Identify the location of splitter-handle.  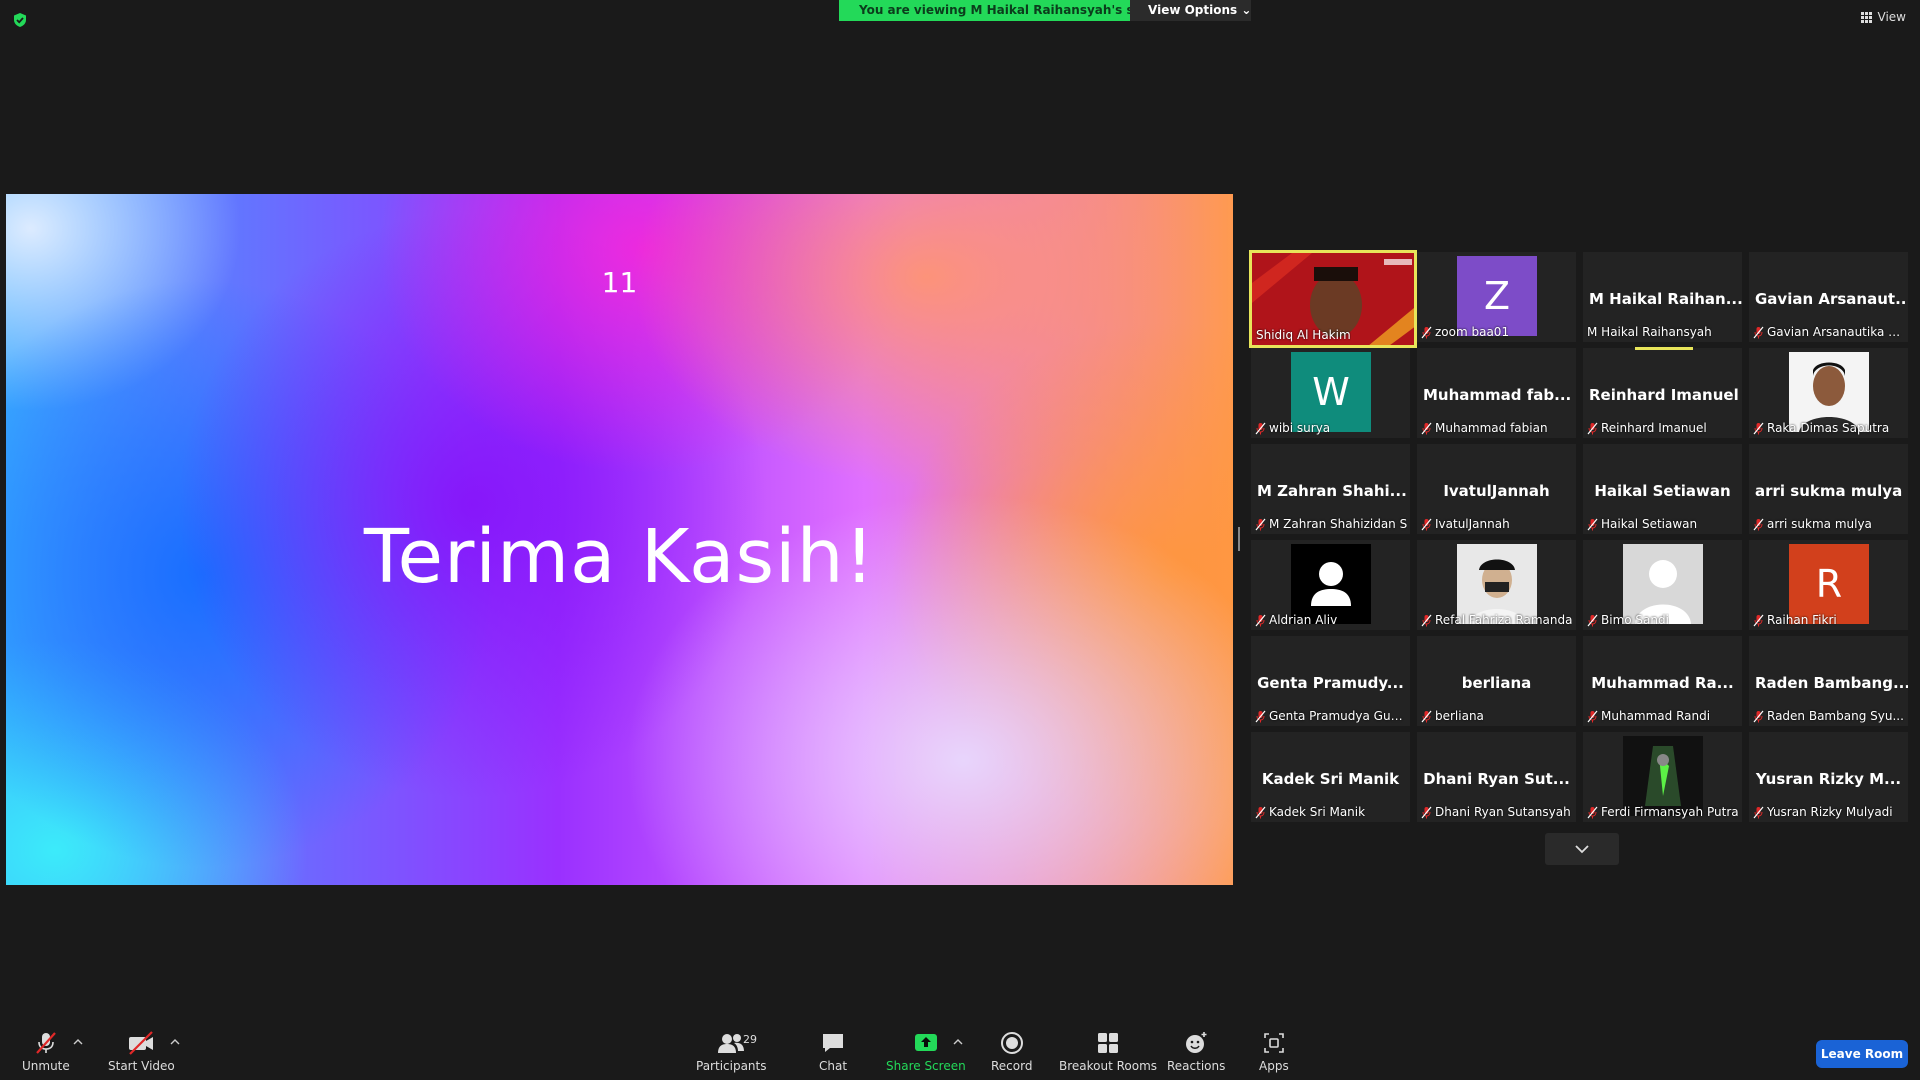
(1239, 539).